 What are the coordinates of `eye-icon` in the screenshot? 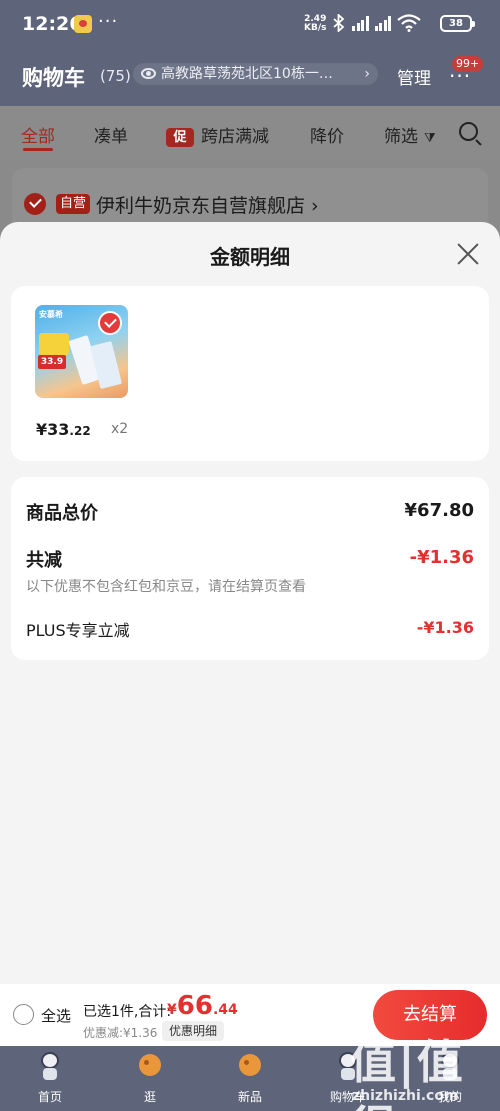 It's located at (148, 73).